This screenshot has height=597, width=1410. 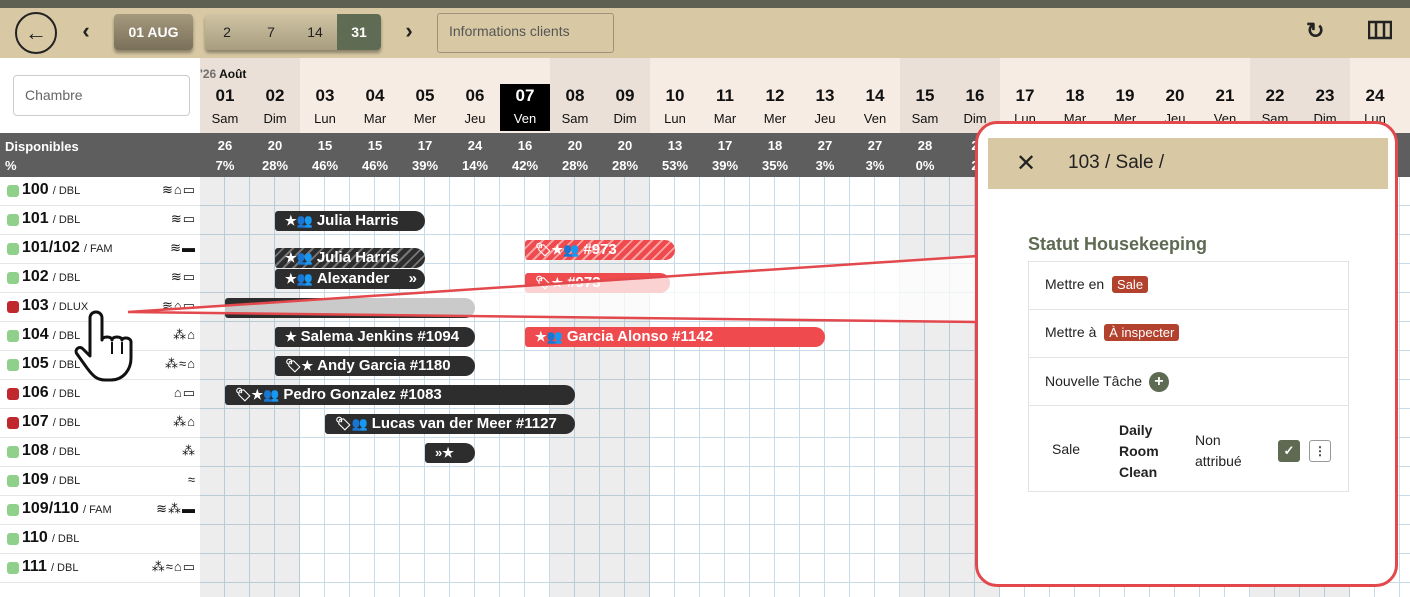 I want to click on booking-bar: 🏷👥 Lucas van der Meer #1127, so click(x=450, y=424).